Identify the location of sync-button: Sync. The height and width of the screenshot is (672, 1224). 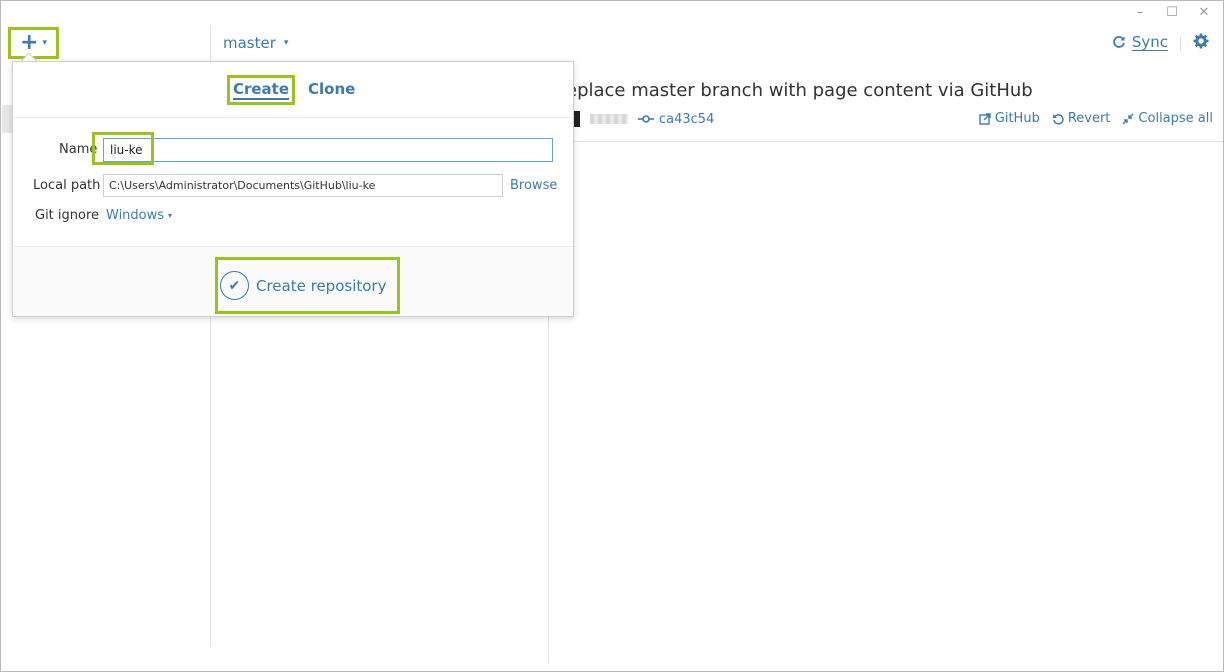
(1140, 42).